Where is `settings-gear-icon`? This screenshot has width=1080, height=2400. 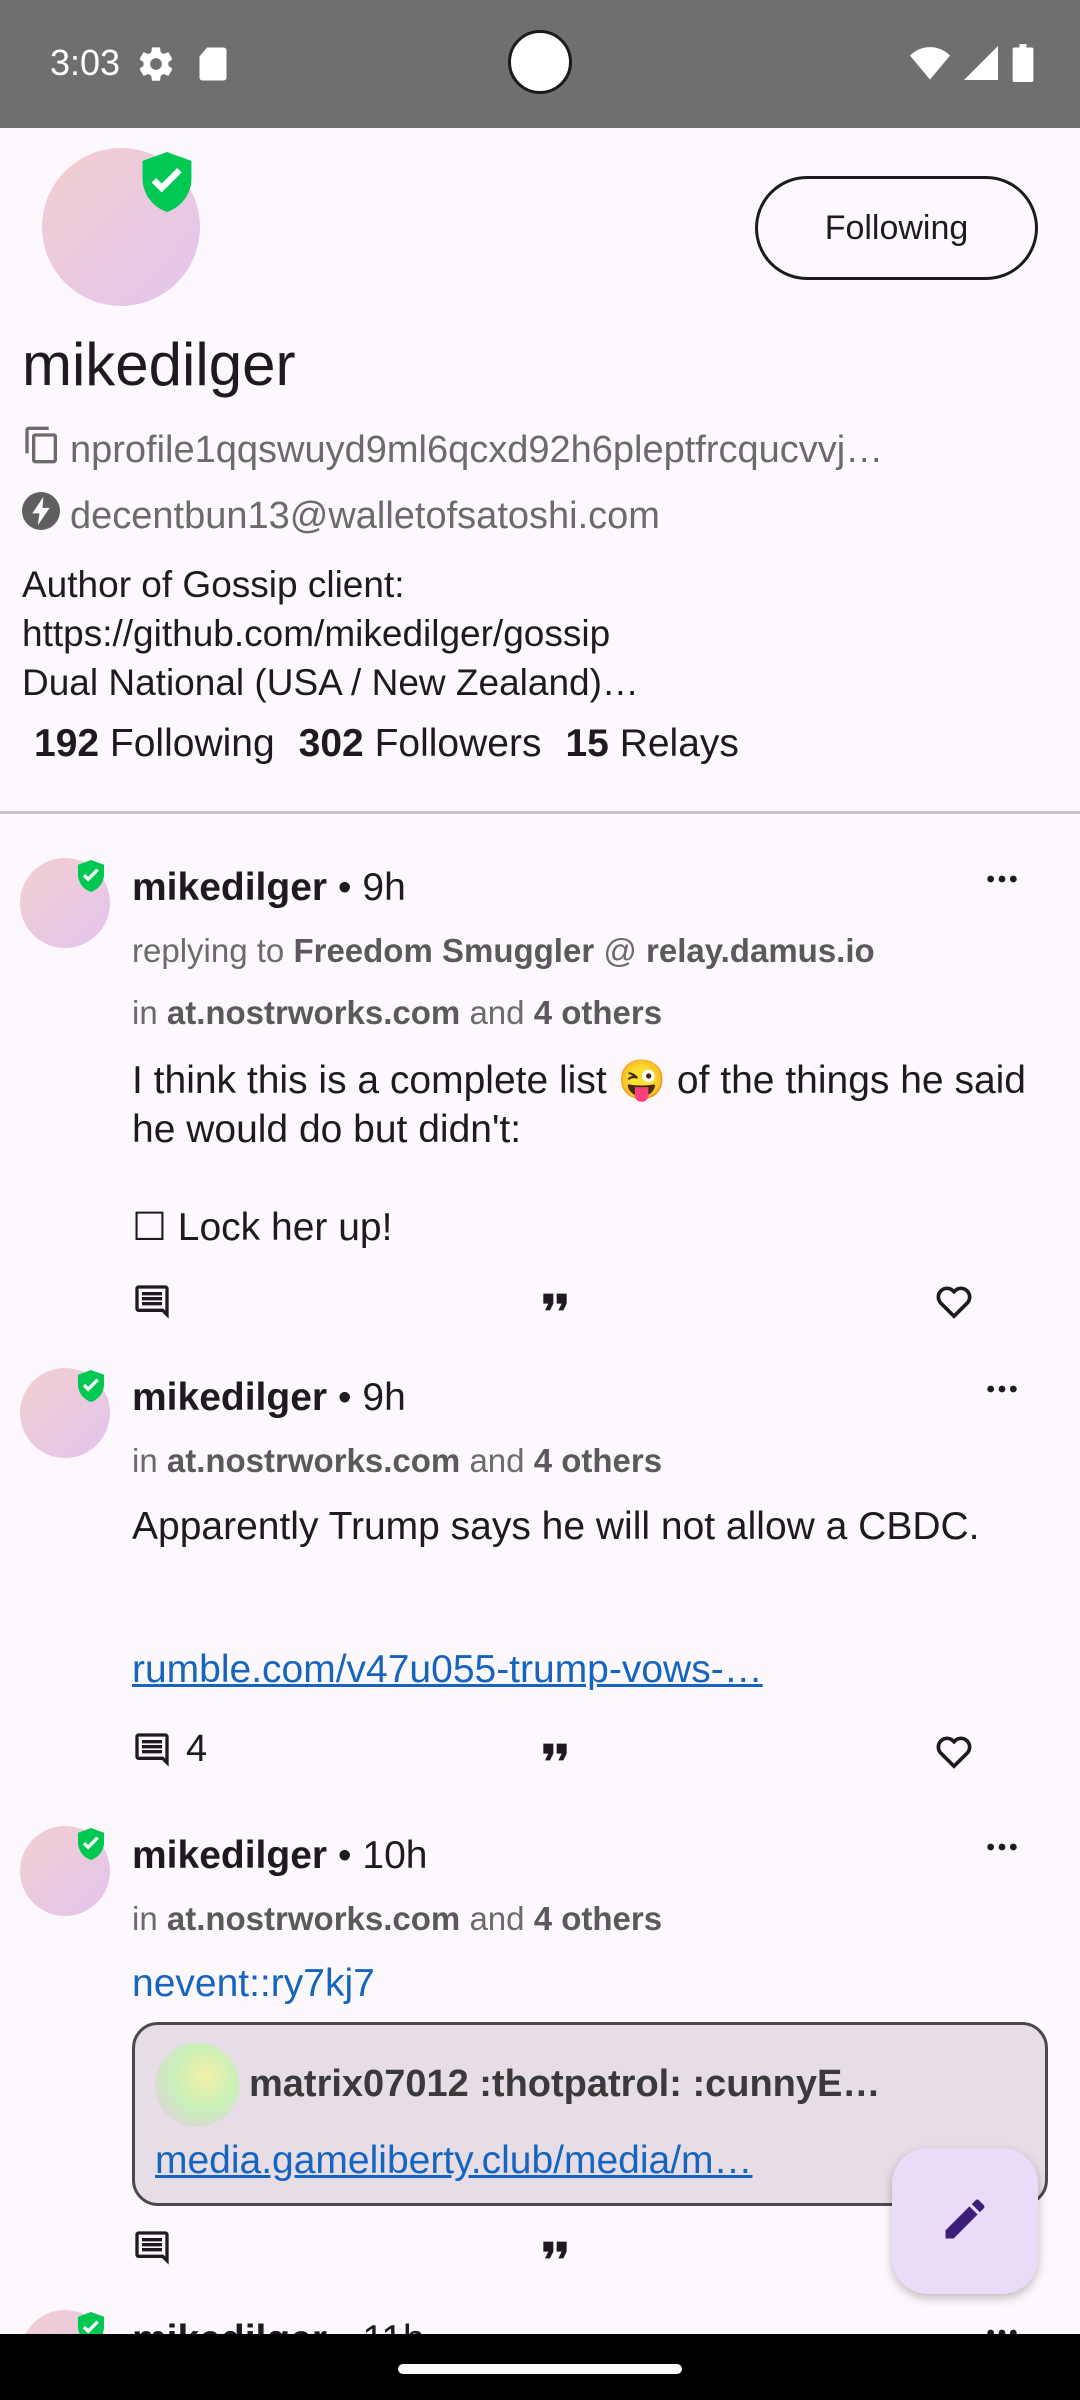 settings-gear-icon is located at coordinates (156, 66).